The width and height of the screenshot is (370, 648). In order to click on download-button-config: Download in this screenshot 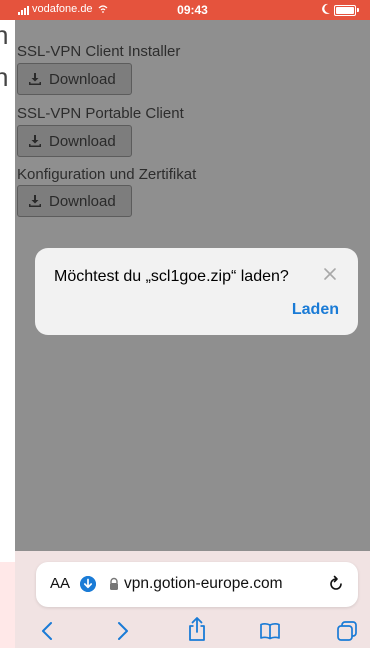, I will do `click(74, 201)`.